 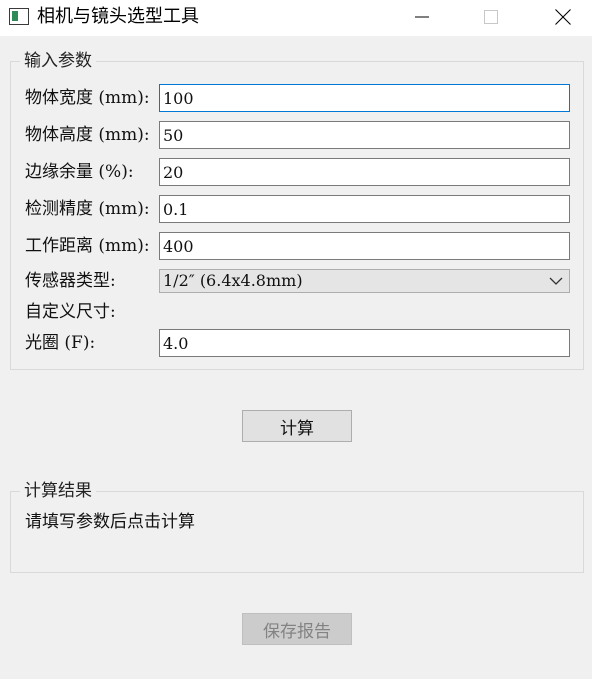 What do you see at coordinates (233, 280) in the screenshot?
I see `sensor-type-selected: 1/2″ (6.4x4.8mm)` at bounding box center [233, 280].